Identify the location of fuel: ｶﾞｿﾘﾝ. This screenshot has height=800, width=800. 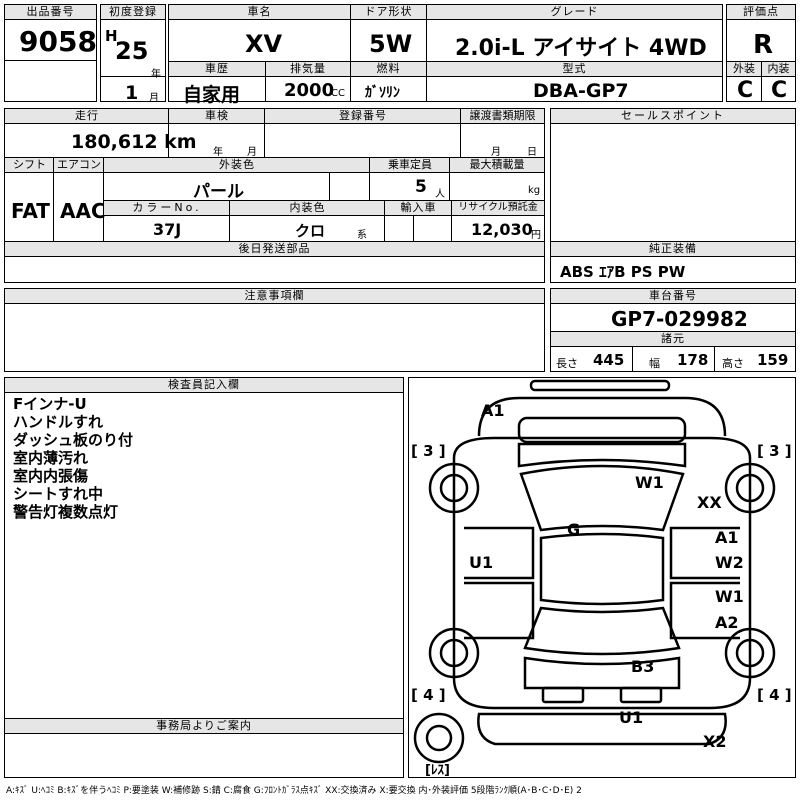
(382, 93).